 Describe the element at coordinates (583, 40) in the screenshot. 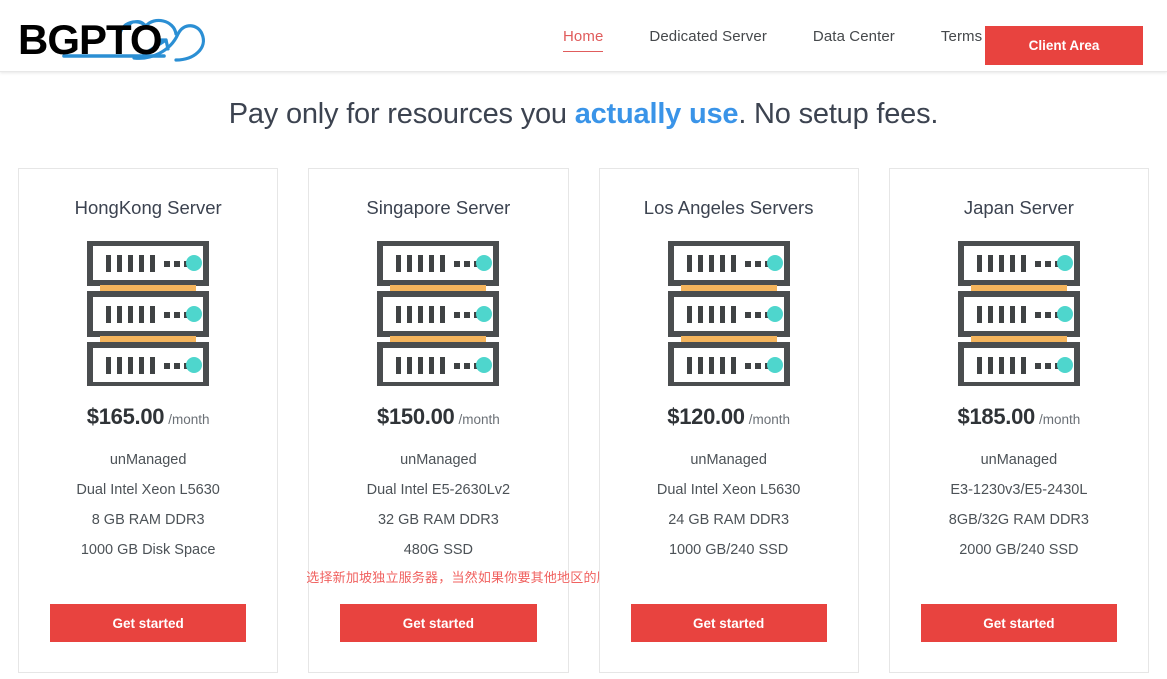

I see `nav-item-home: Home` at that location.